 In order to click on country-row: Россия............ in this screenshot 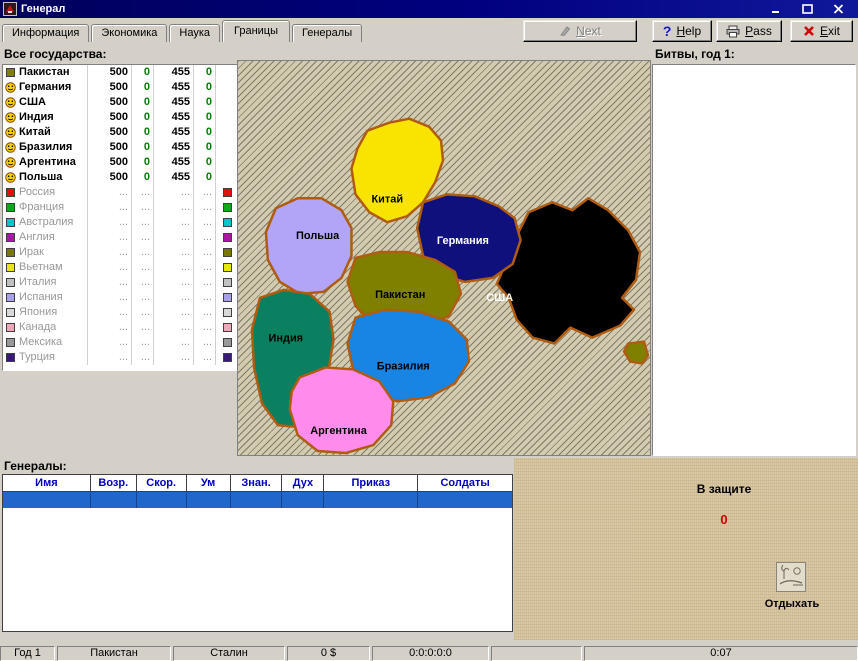, I will do `click(121, 192)`.